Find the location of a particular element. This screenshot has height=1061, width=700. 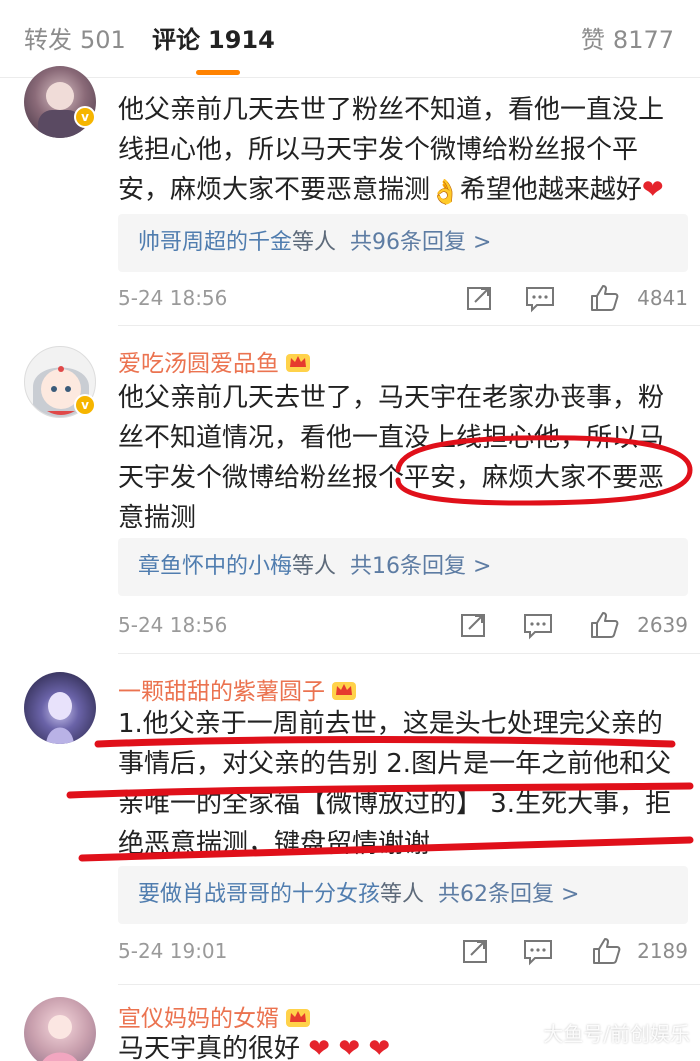

watermark-text: 大鱼号/前创娱乐 is located at coordinates (616, 1034).